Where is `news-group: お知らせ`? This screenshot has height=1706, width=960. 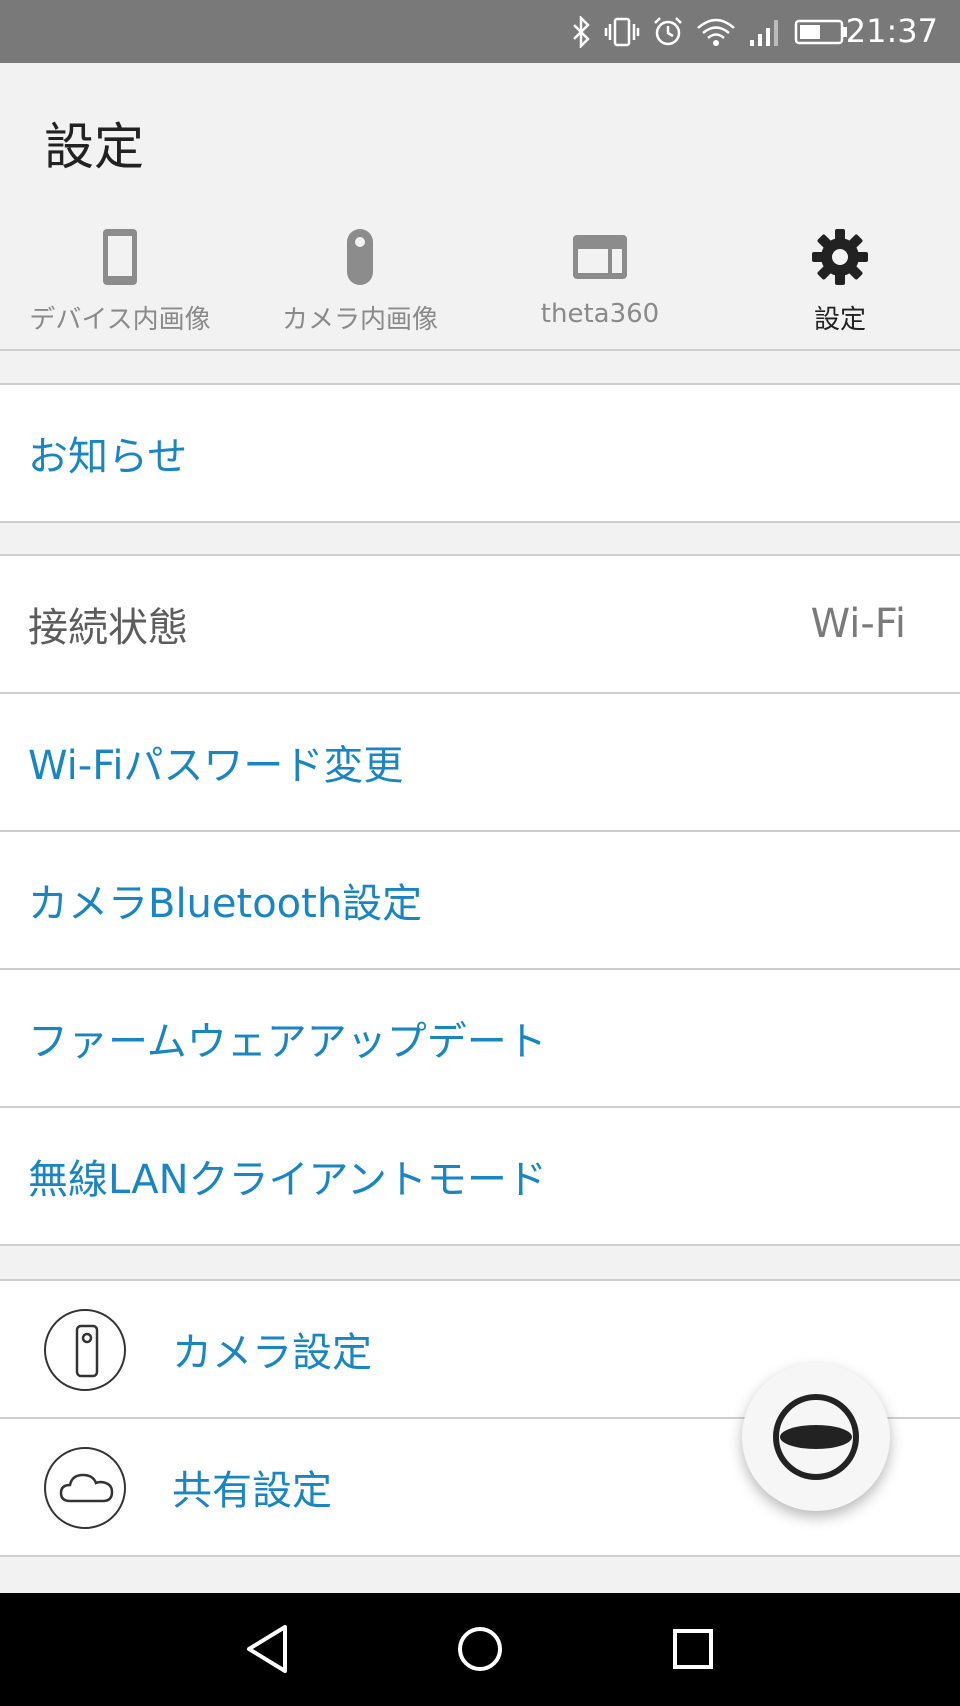 news-group: お知らせ is located at coordinates (480, 453).